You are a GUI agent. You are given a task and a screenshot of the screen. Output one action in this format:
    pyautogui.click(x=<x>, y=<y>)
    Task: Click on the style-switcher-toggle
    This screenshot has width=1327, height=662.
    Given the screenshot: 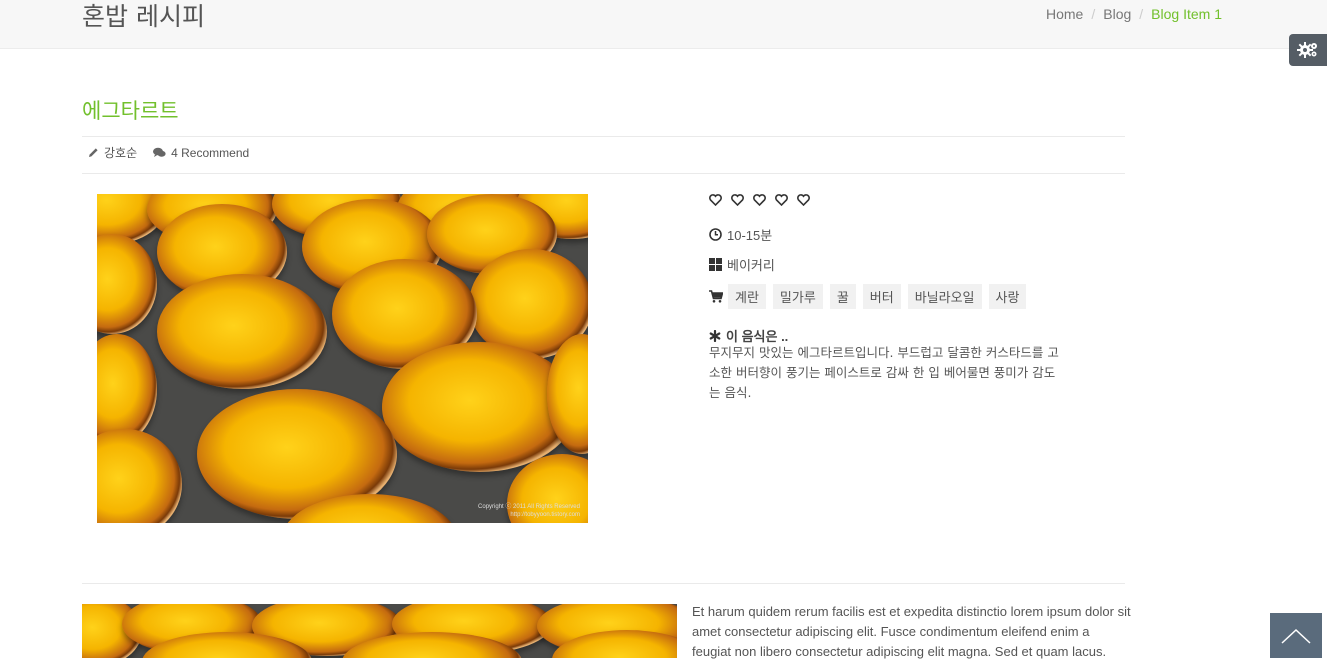 What is the action you would take?
    pyautogui.click(x=1308, y=50)
    